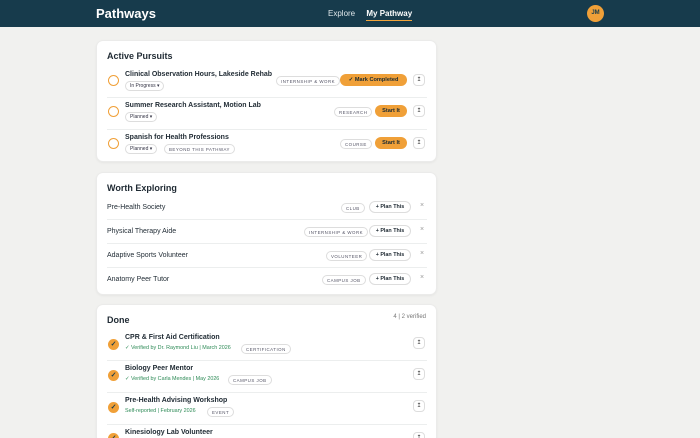  I want to click on category-tag: Event, so click(221, 412).